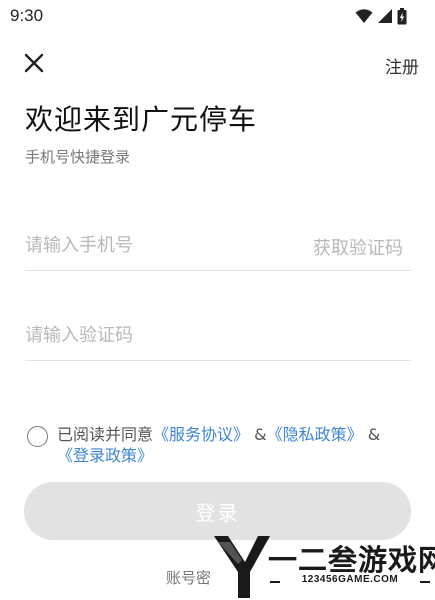  I want to click on close-button, so click(34, 63).